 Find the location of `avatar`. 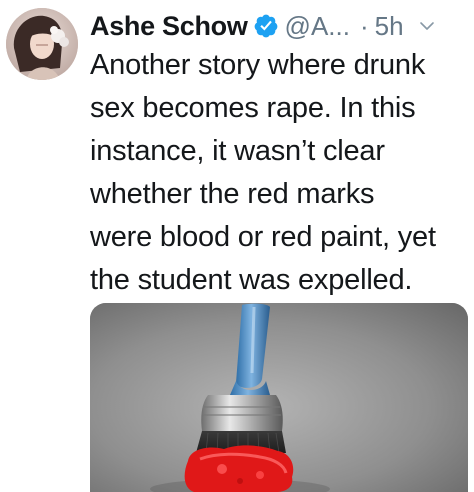

avatar is located at coordinates (42, 44).